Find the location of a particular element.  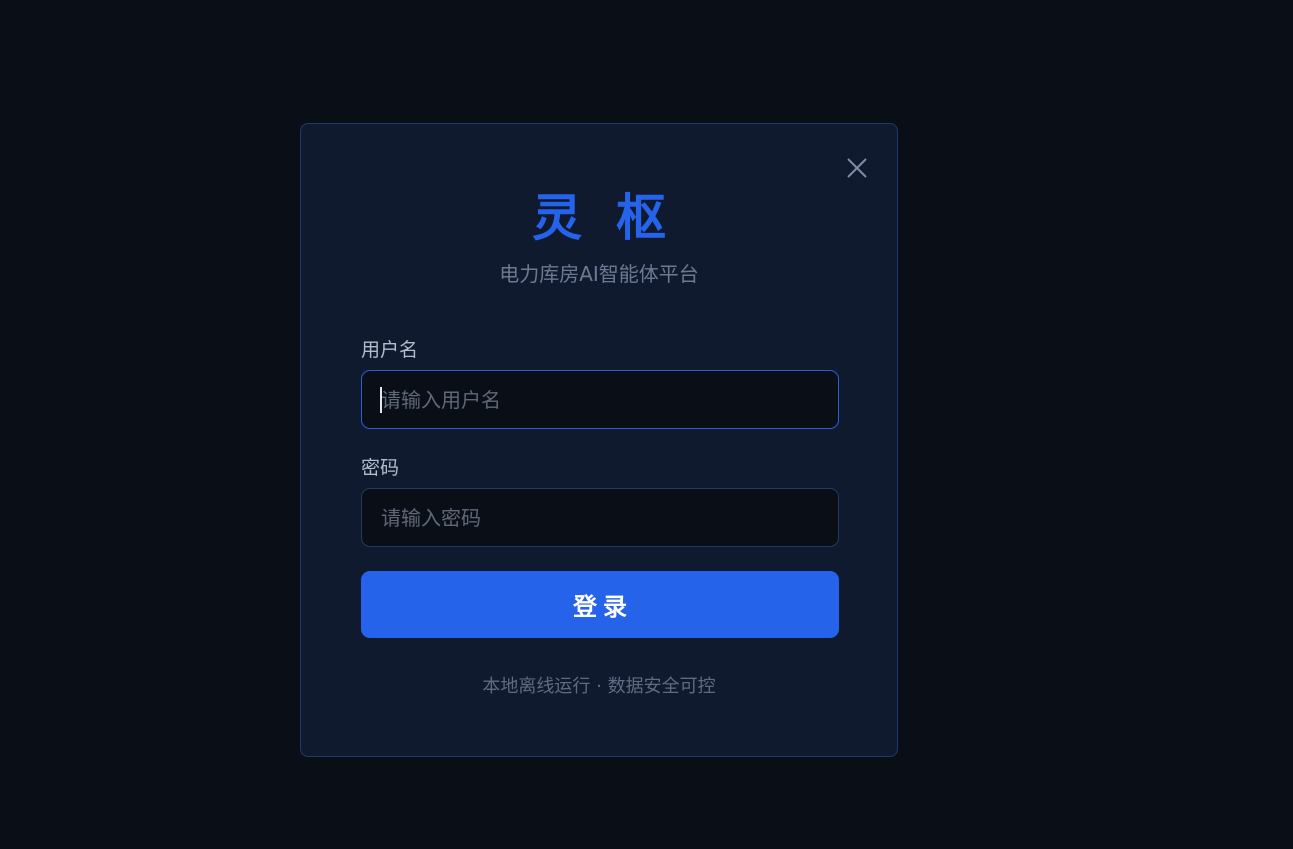

footer-note: 本地离线运行 · 数据安全可控 is located at coordinates (599, 686).